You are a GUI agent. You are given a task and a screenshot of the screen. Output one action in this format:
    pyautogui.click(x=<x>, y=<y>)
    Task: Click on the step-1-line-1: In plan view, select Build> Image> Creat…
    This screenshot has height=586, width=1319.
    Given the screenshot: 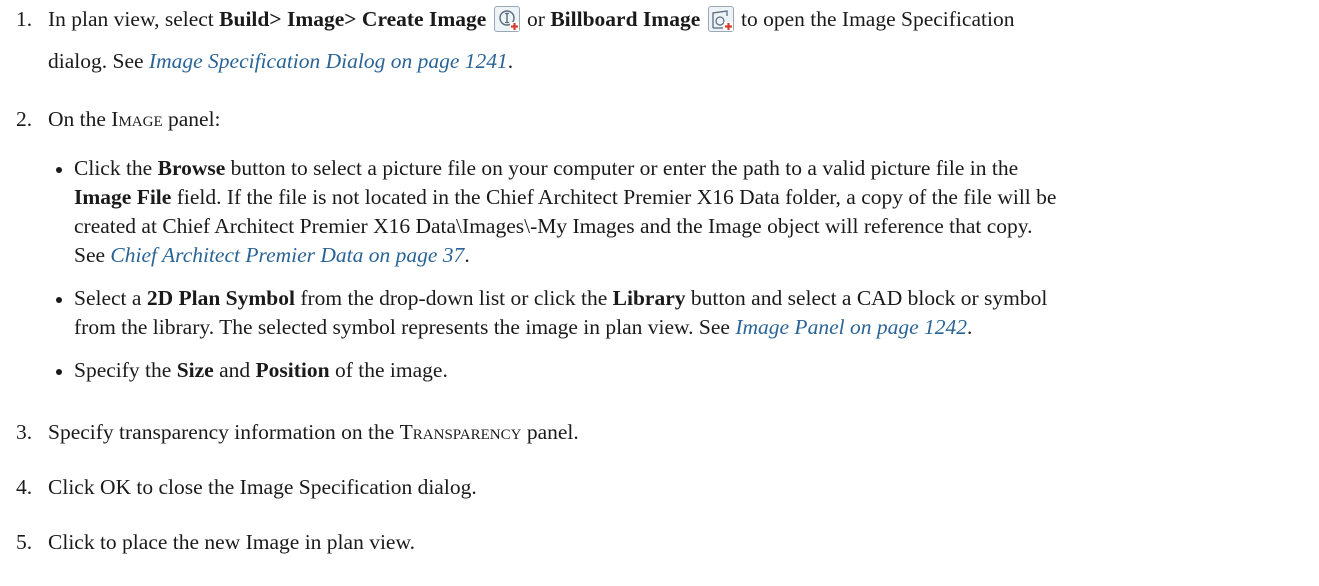 What is the action you would take?
    pyautogui.click(x=531, y=19)
    